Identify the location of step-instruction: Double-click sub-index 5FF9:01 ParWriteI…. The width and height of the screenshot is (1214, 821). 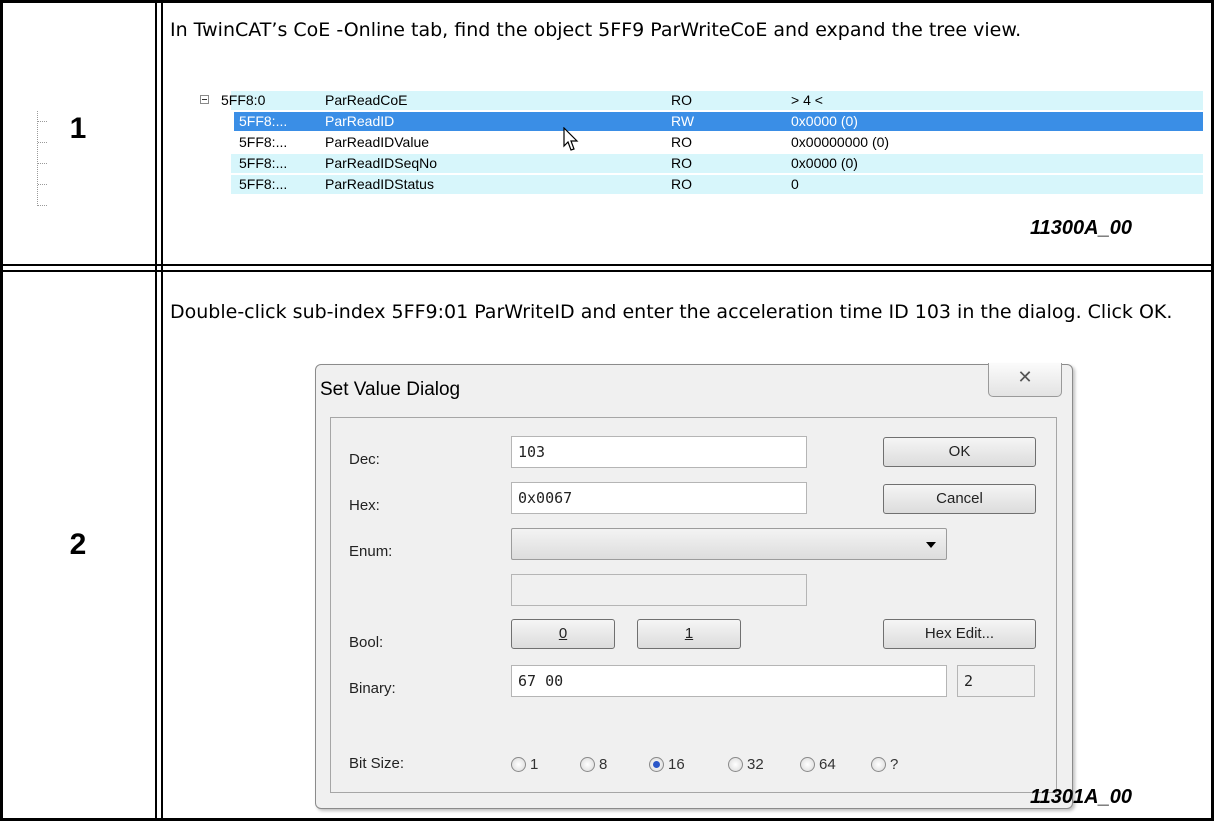
(671, 312).